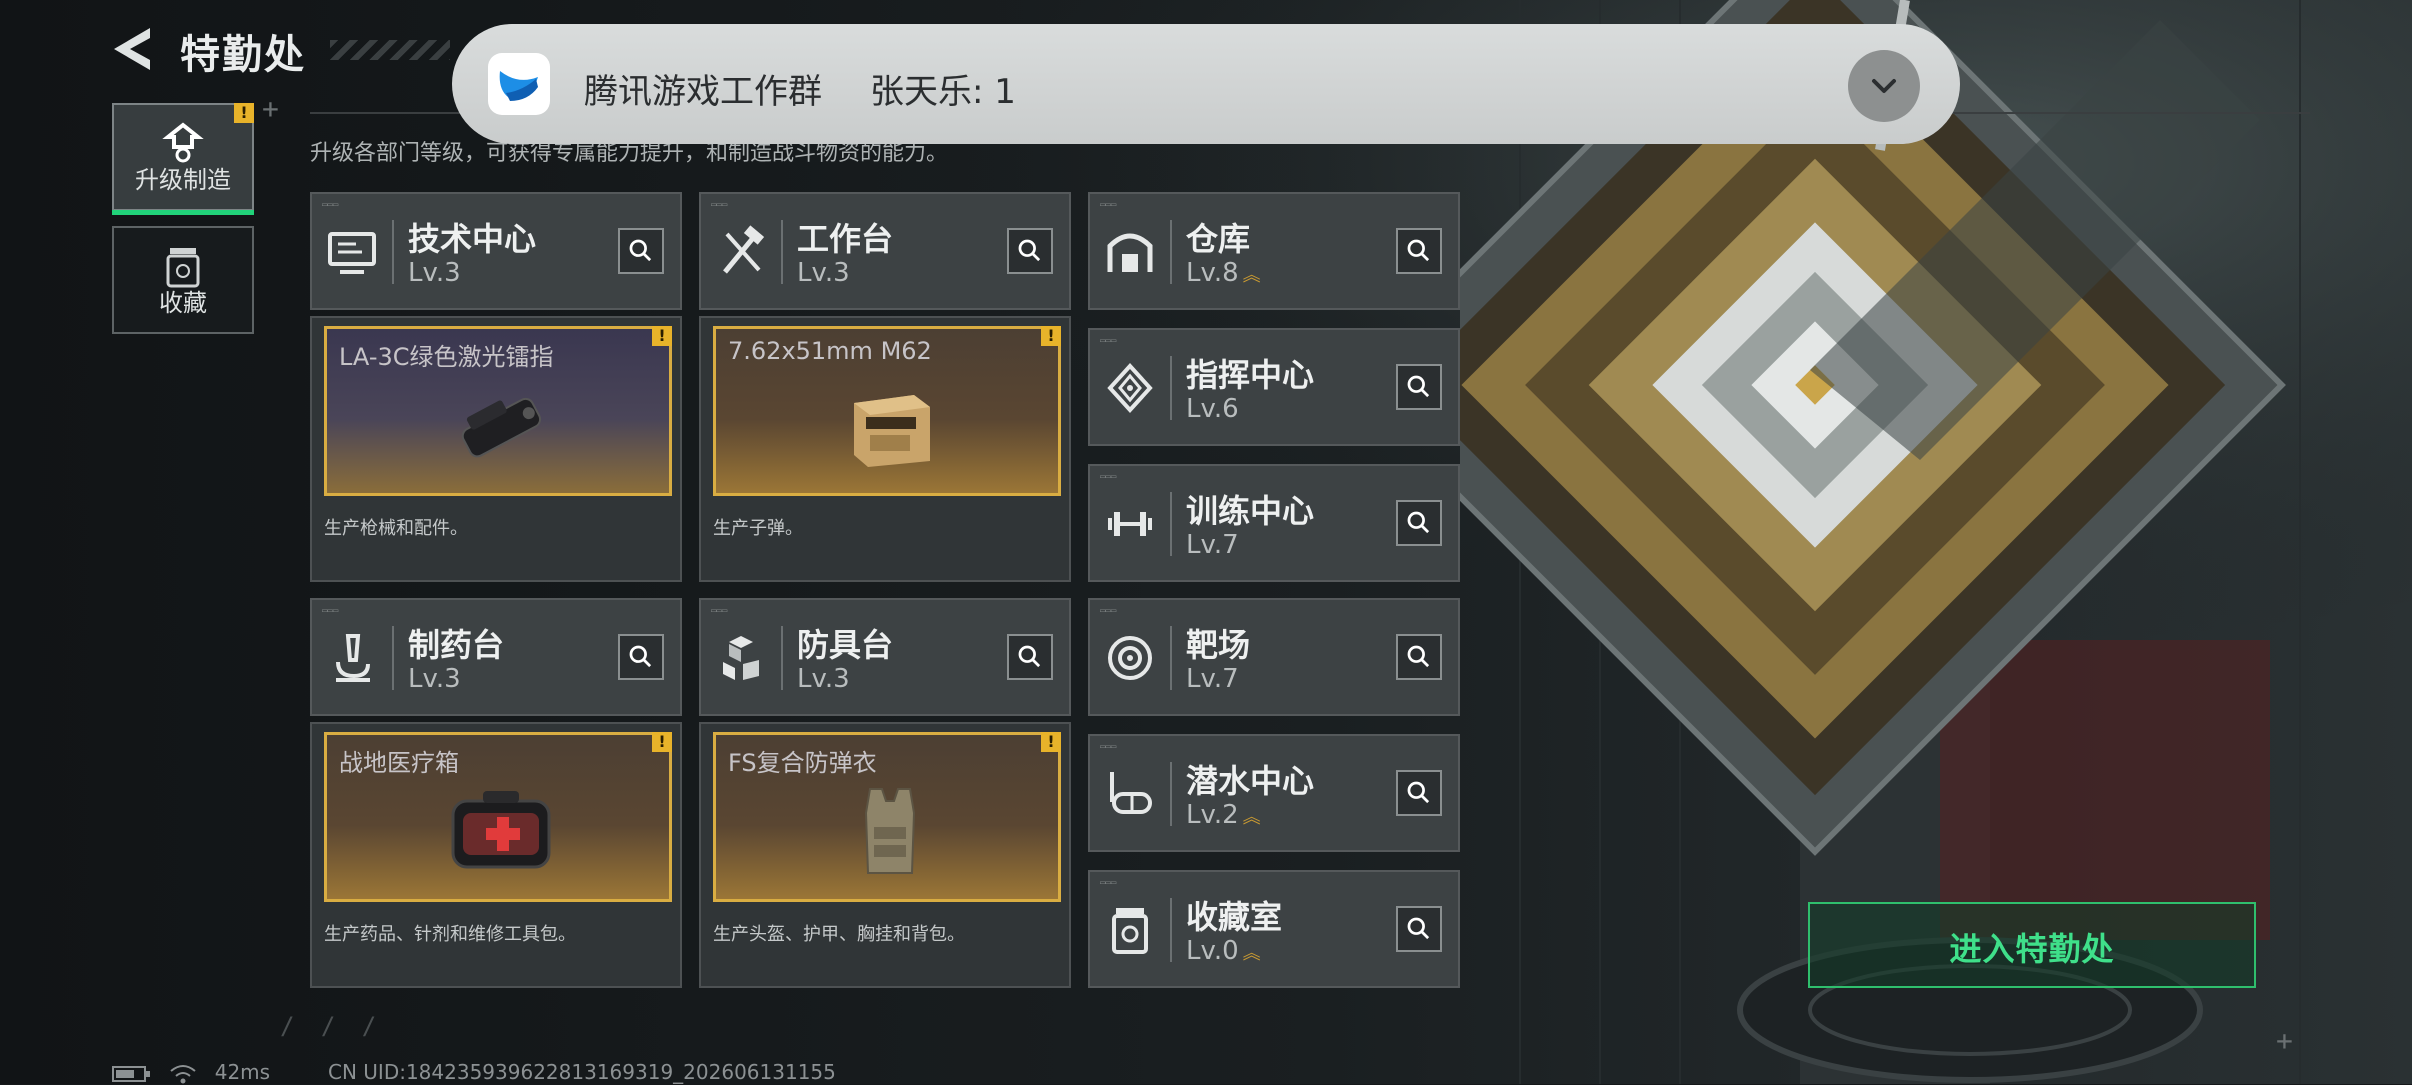  Describe the element at coordinates (1250, 511) in the screenshot. I see `dept-name: 训练中心` at that location.